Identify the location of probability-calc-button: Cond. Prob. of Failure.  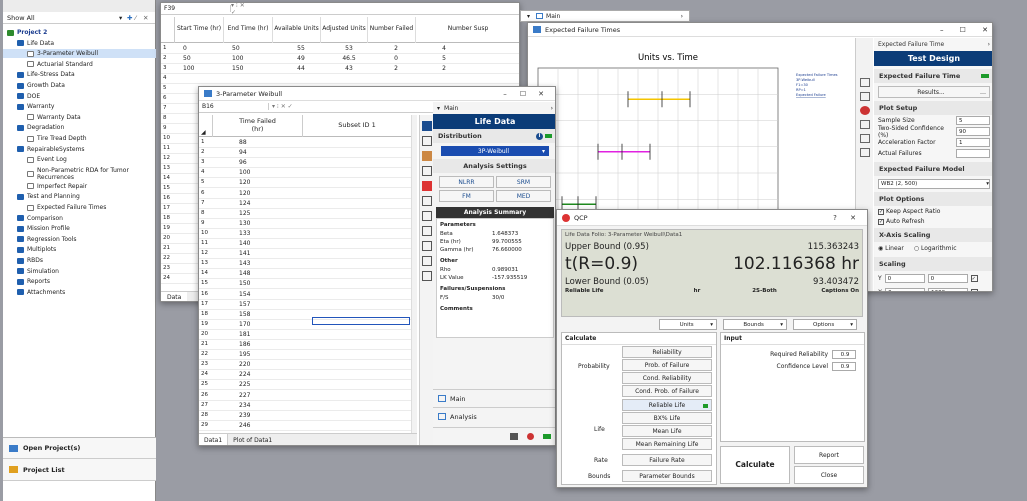
(667, 391).